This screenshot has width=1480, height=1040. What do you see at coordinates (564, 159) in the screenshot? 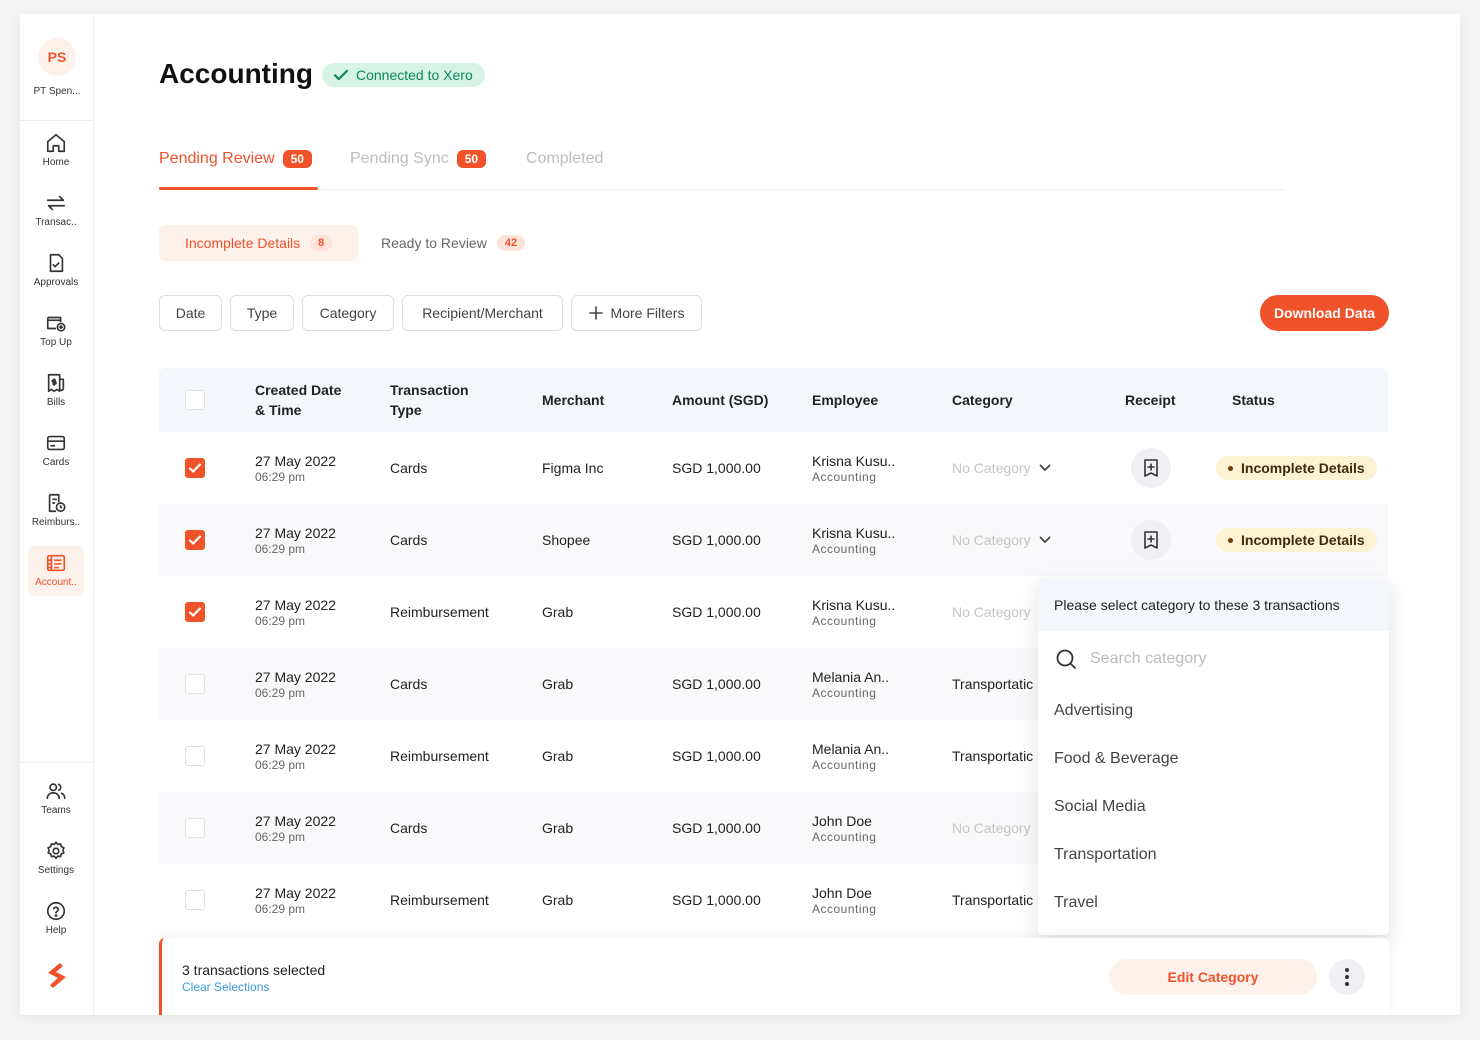
I see `tab-completed: Completed` at bounding box center [564, 159].